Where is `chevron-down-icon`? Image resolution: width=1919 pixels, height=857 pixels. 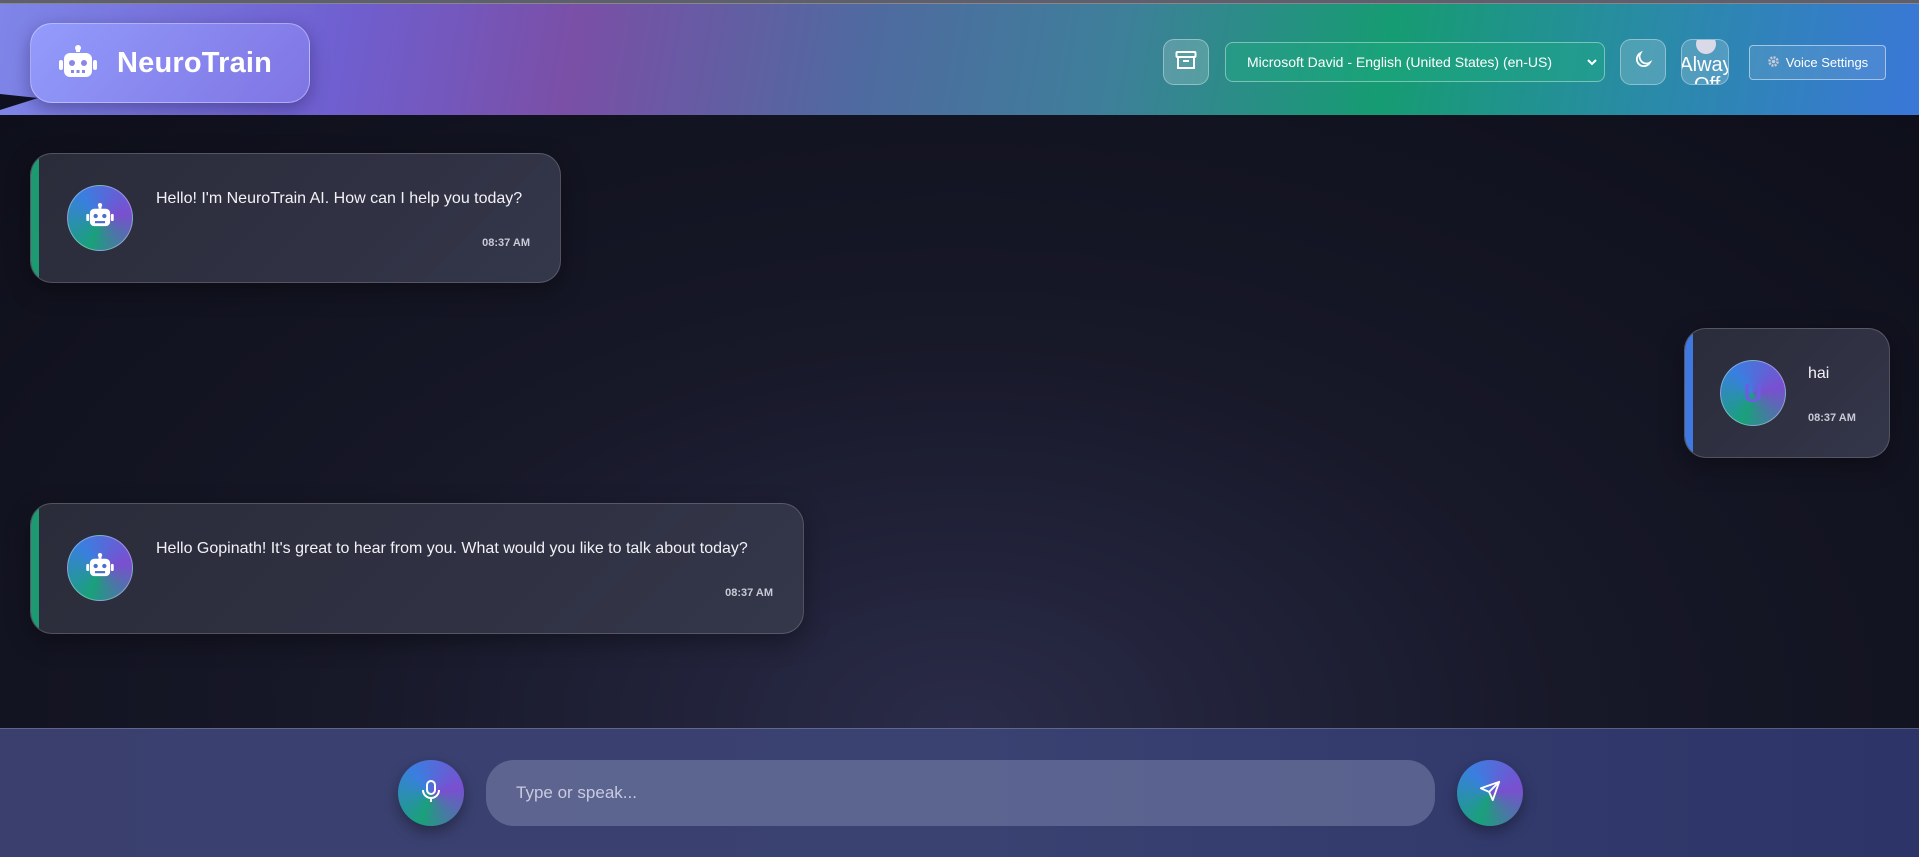
chevron-down-icon is located at coordinates (1592, 63).